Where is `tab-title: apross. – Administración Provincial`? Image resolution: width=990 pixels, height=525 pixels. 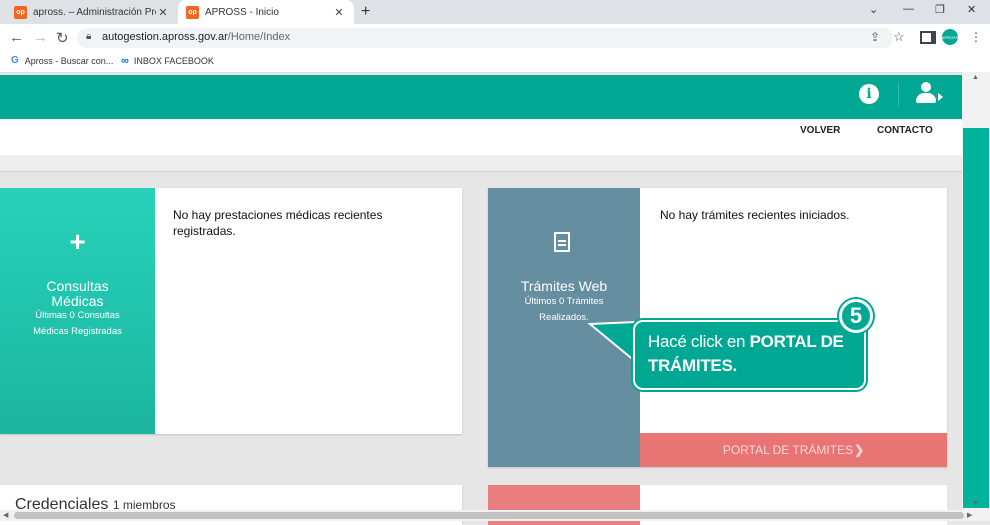 tab-title: apross. – Administración Provincial is located at coordinates (94, 12).